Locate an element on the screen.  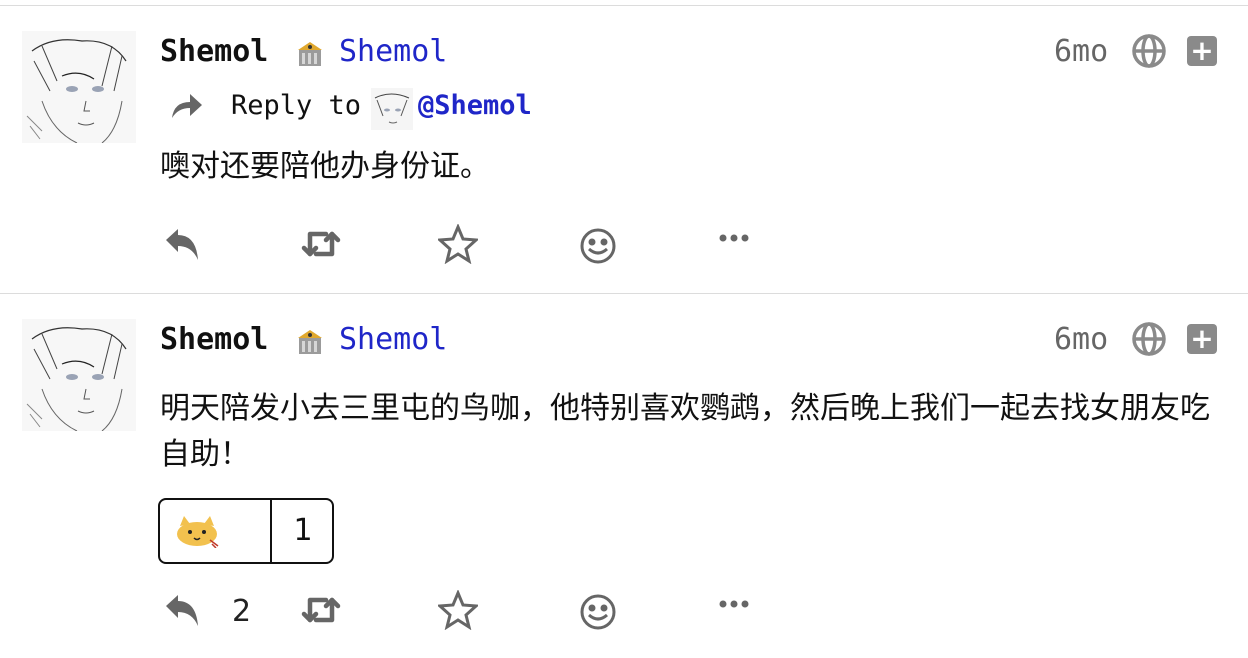
action-bar is located at coordinates (470, 246).